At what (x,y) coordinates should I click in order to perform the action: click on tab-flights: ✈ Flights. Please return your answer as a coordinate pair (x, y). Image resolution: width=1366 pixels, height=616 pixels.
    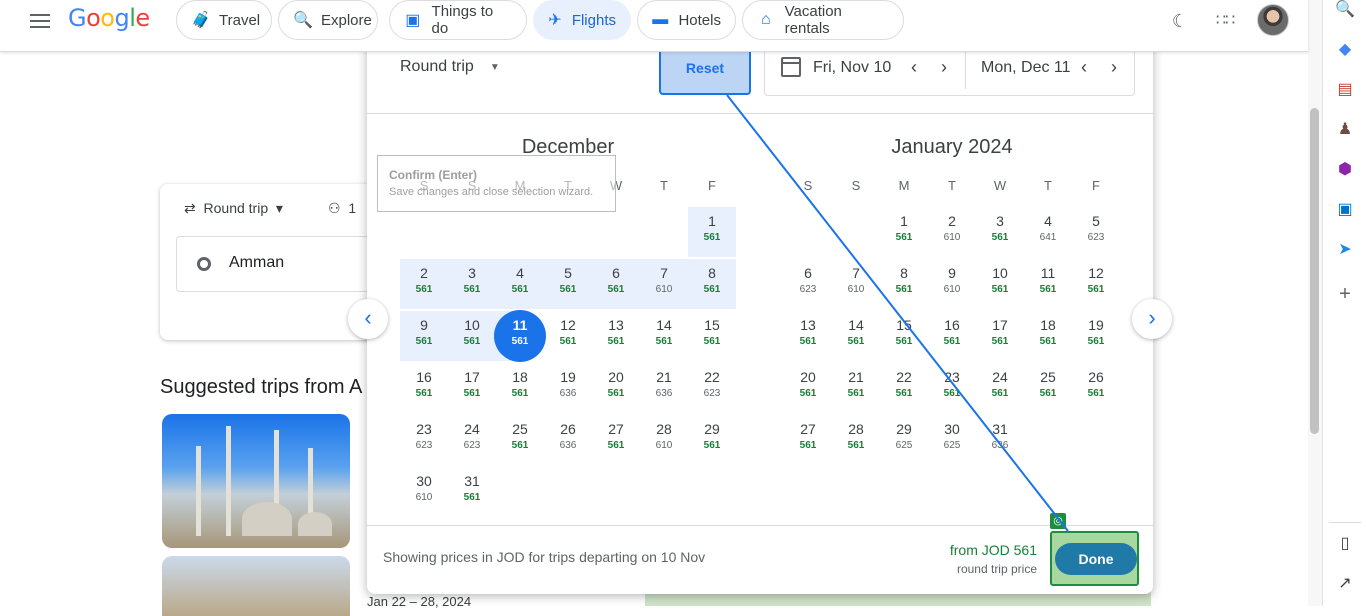
    Looking at the image, I should click on (582, 20).